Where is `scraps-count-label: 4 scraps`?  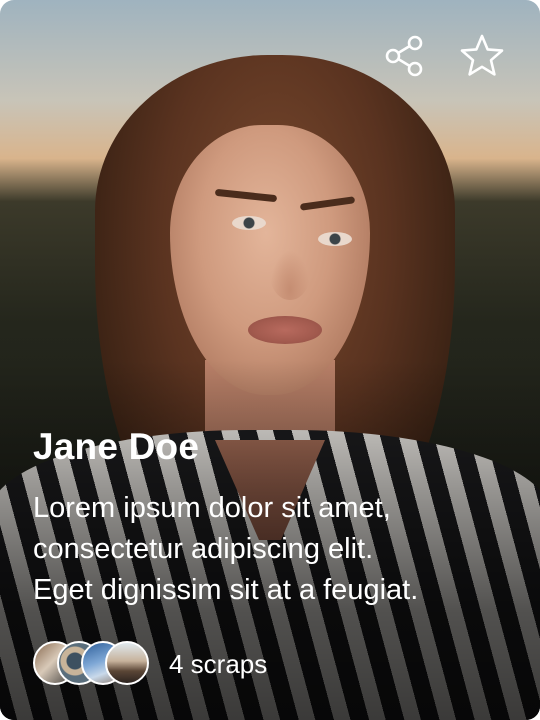 scraps-count-label: 4 scraps is located at coordinates (218, 663).